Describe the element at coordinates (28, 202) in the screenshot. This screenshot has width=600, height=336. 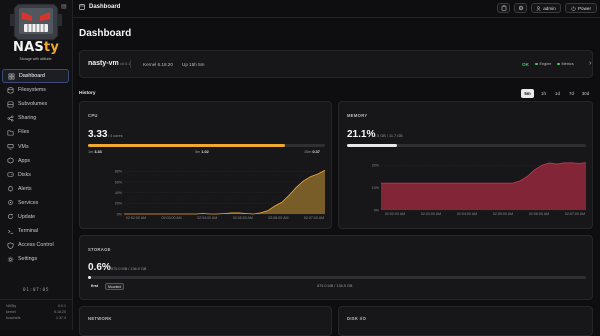
I see `sidebar-item-label: Services` at that location.